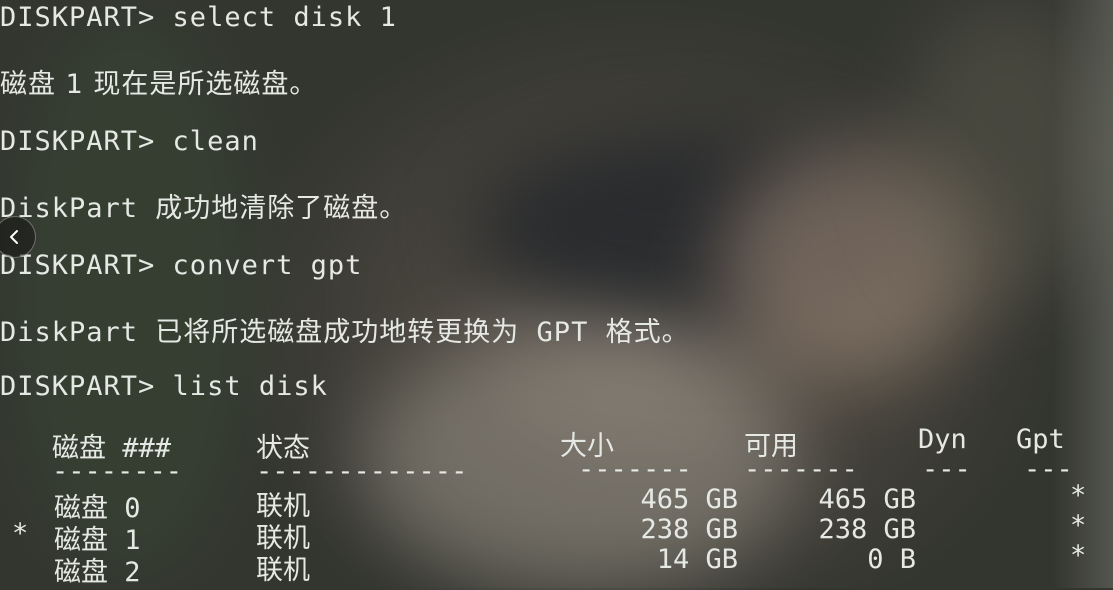 The width and height of the screenshot is (1113, 590). Describe the element at coordinates (689, 499) in the screenshot. I see `table-cell-size: 465 GB` at that location.